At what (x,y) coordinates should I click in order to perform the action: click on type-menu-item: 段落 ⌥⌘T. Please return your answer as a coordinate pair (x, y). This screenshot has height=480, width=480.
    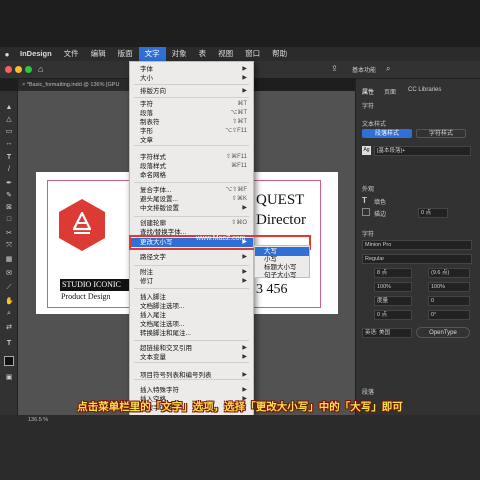
    Looking at the image, I should click on (191, 113).